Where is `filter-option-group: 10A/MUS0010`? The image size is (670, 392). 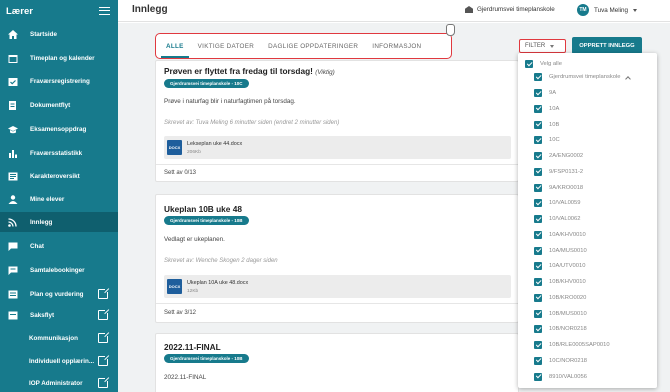 filter-option-group: 10A/MUS0010 is located at coordinates (560, 251).